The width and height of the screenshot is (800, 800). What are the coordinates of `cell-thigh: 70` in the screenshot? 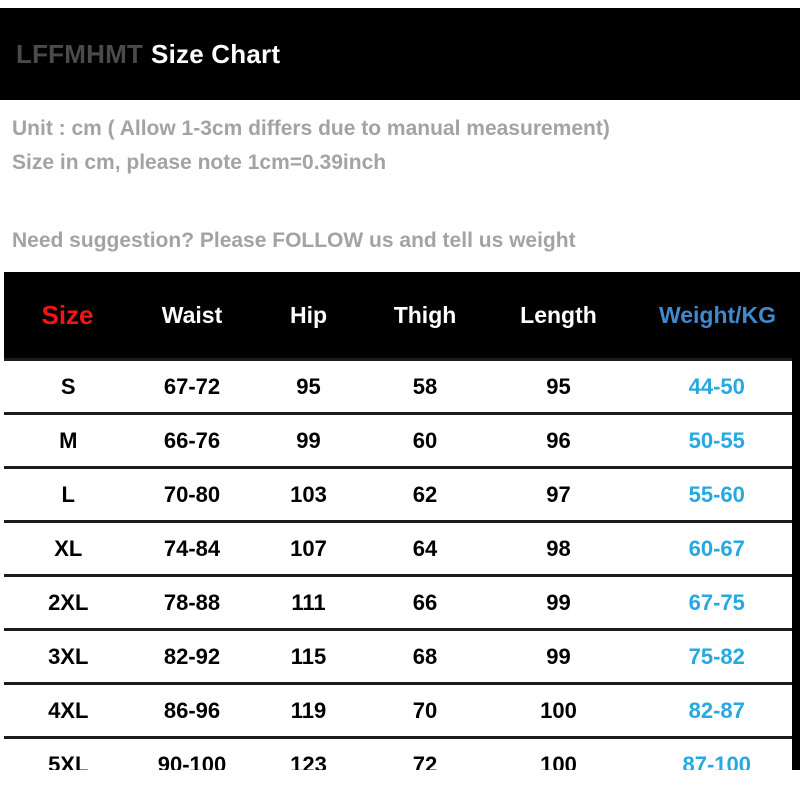 It's located at (425, 710).